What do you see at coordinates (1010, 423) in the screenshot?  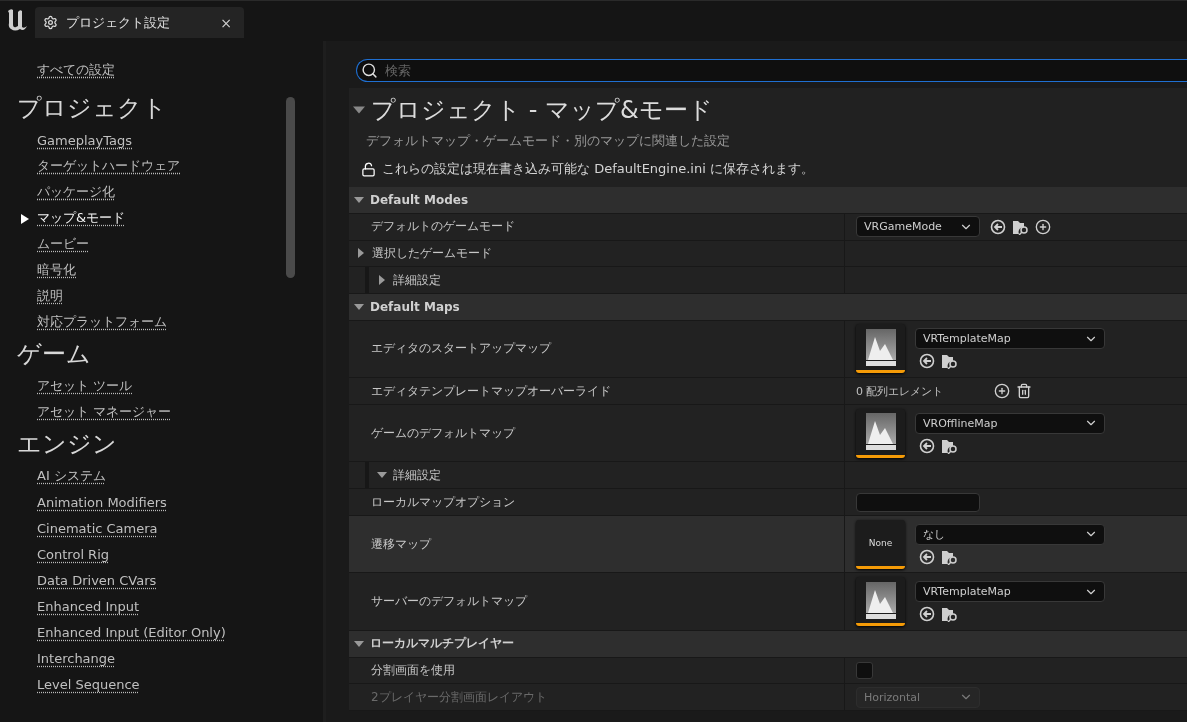 I see `asset-dropdown: VROfflineMap` at bounding box center [1010, 423].